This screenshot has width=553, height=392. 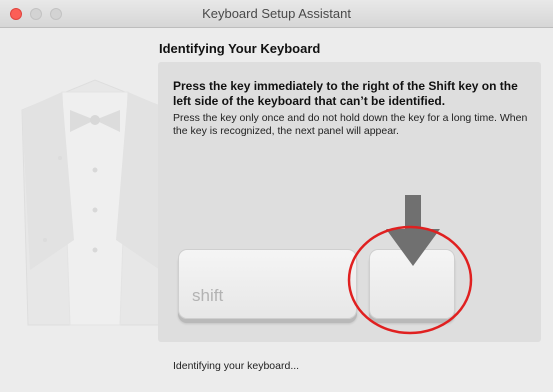 What do you see at coordinates (240, 48) in the screenshot?
I see `page-heading: Identifying Your Keyboard` at bounding box center [240, 48].